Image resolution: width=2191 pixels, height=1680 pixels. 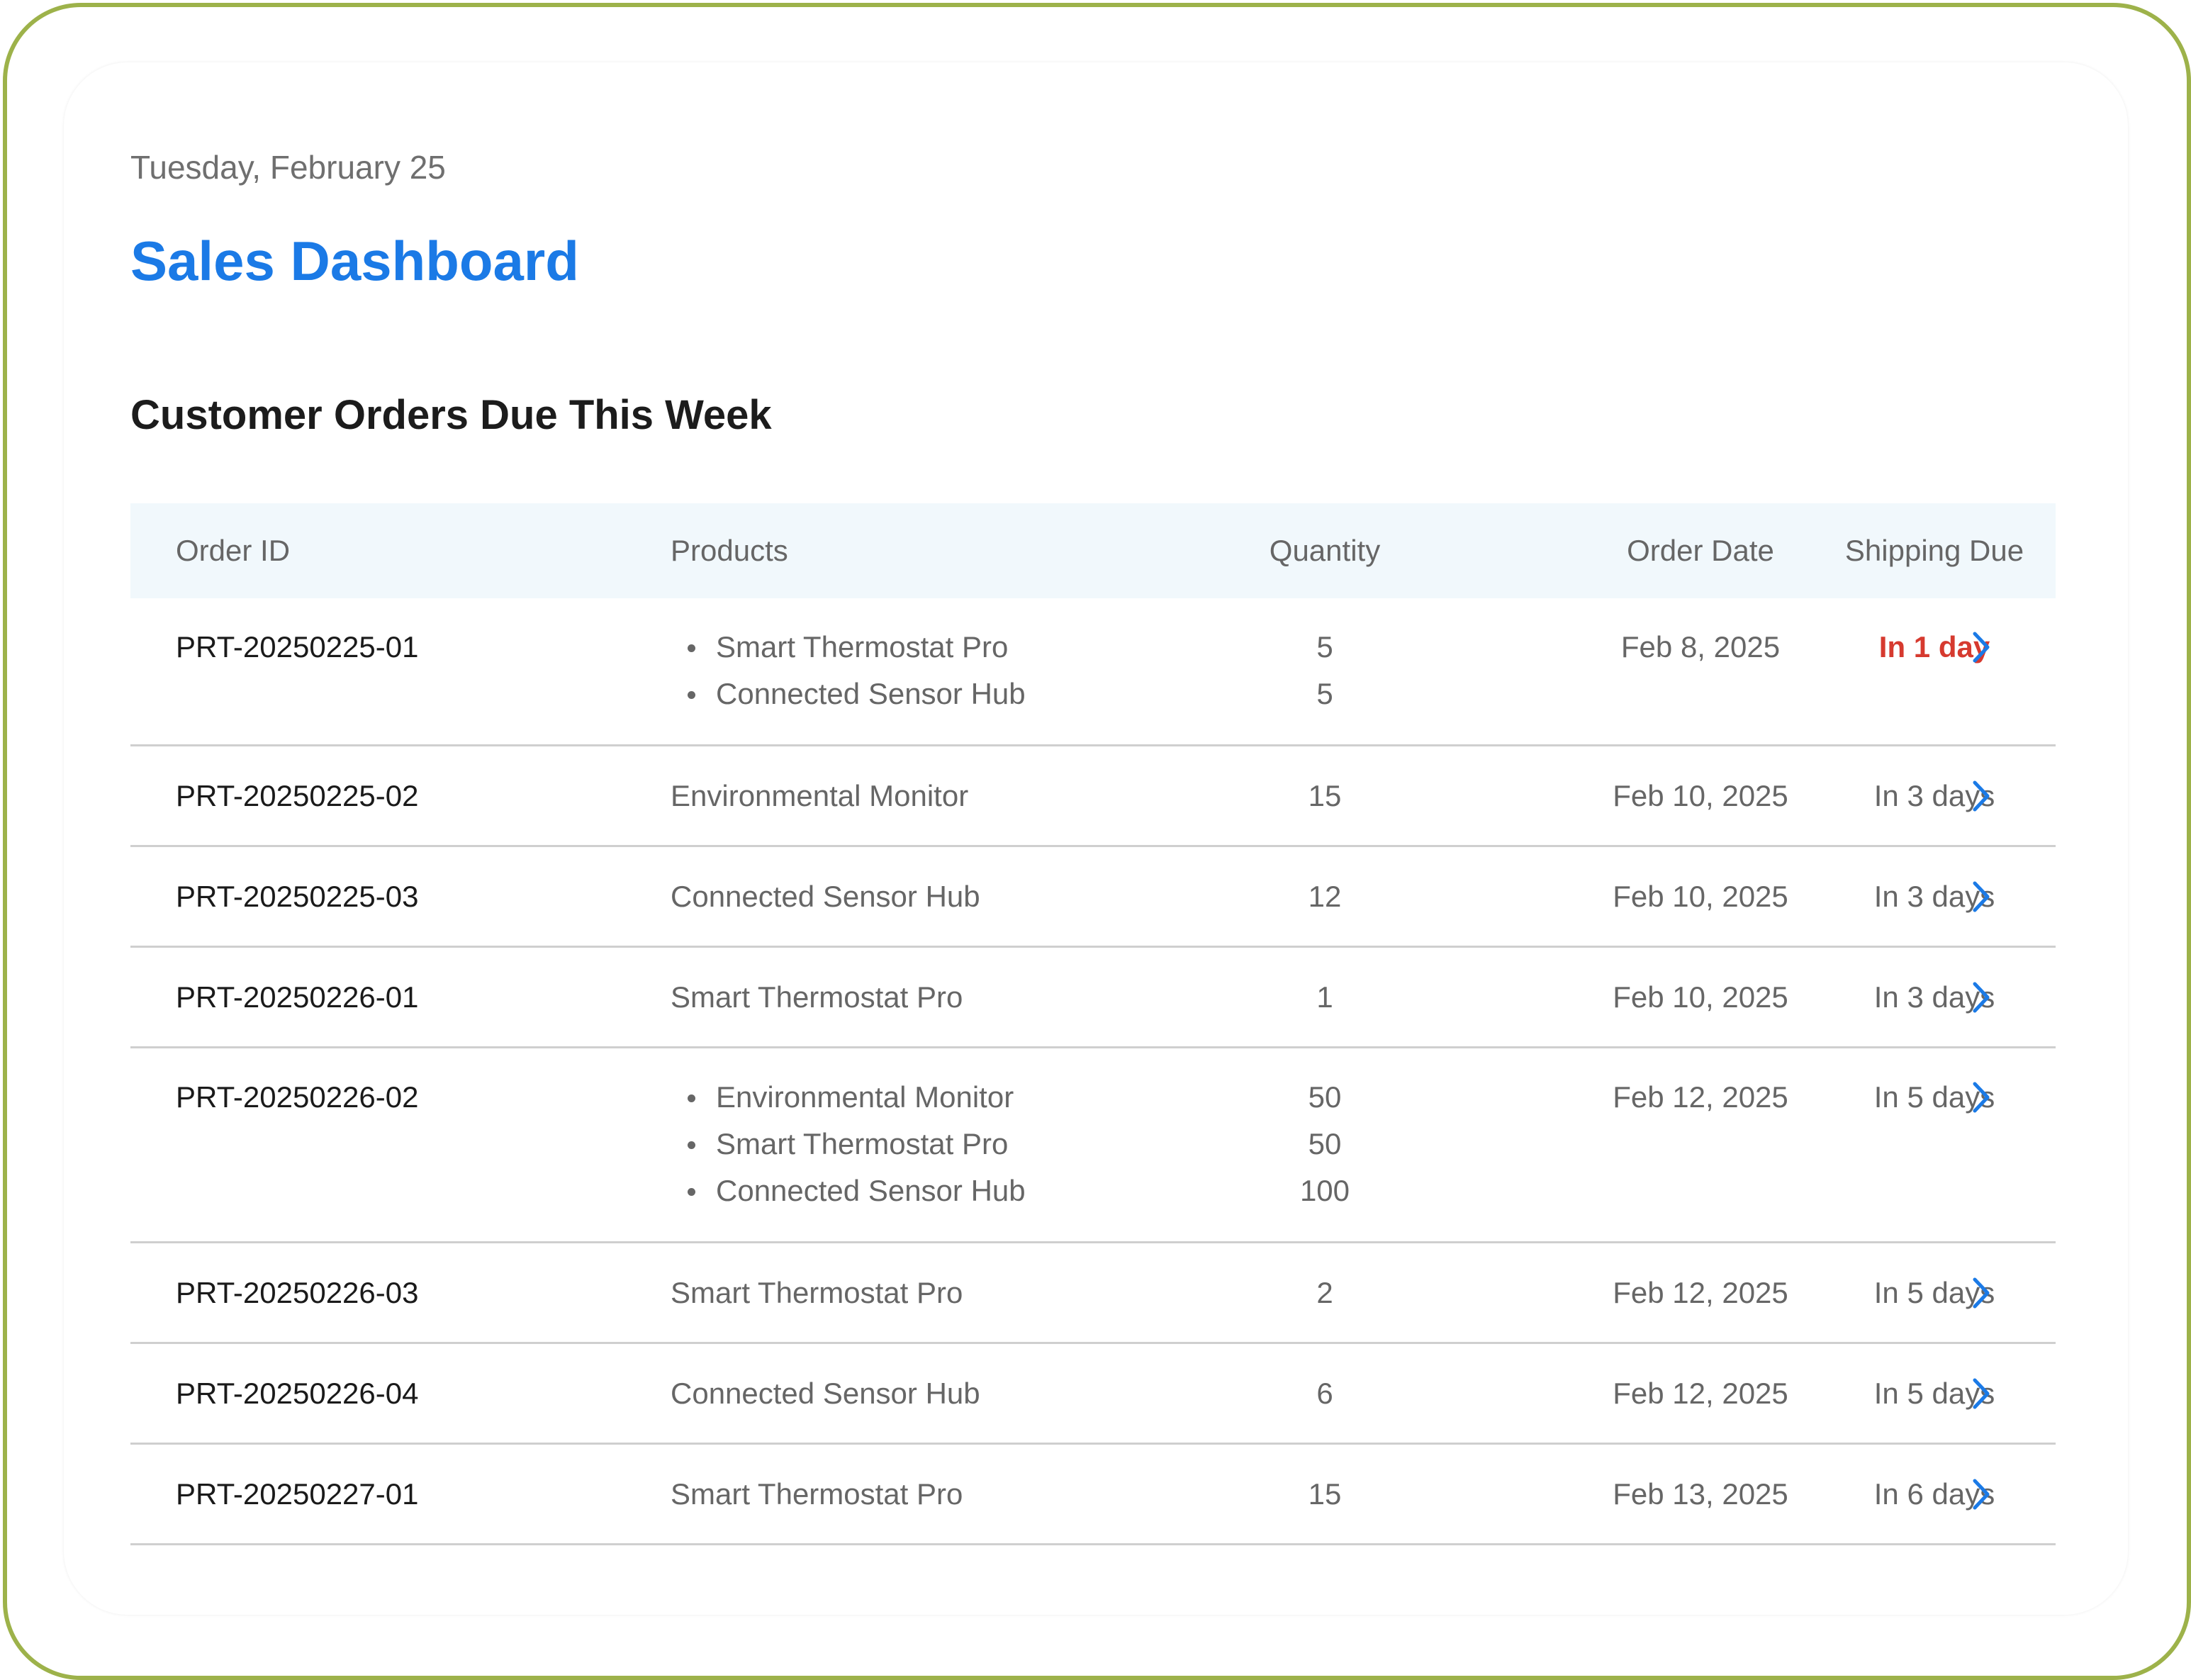 I want to click on quantity: 6, so click(x=1324, y=1394).